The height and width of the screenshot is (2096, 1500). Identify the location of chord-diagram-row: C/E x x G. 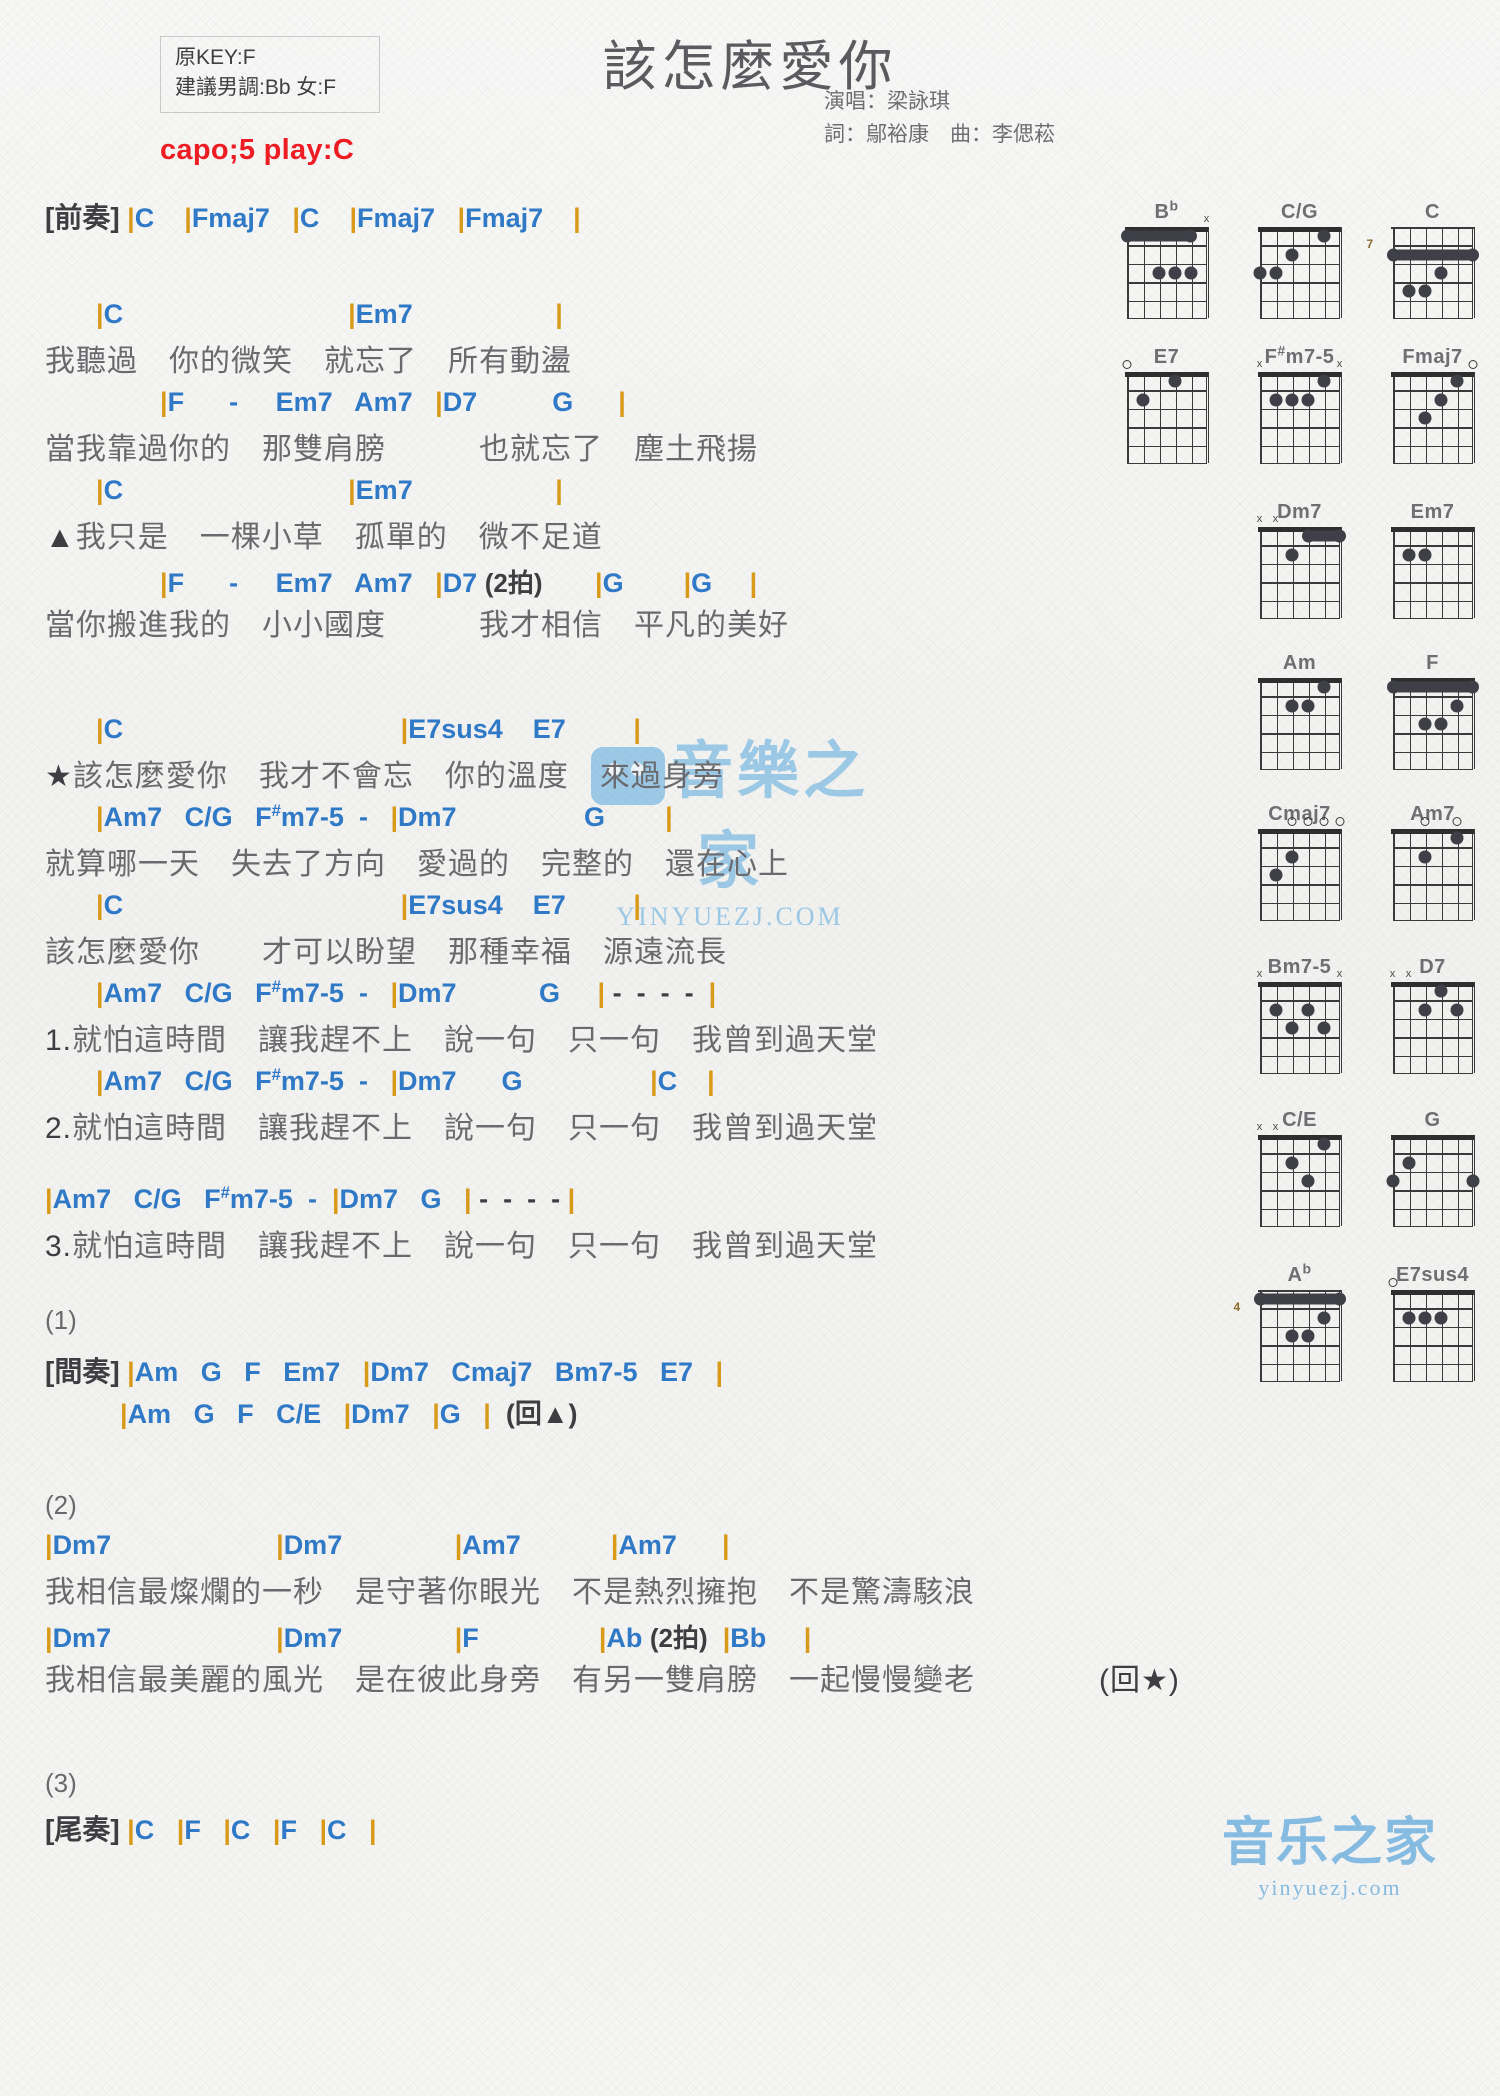
(1300, 1169).